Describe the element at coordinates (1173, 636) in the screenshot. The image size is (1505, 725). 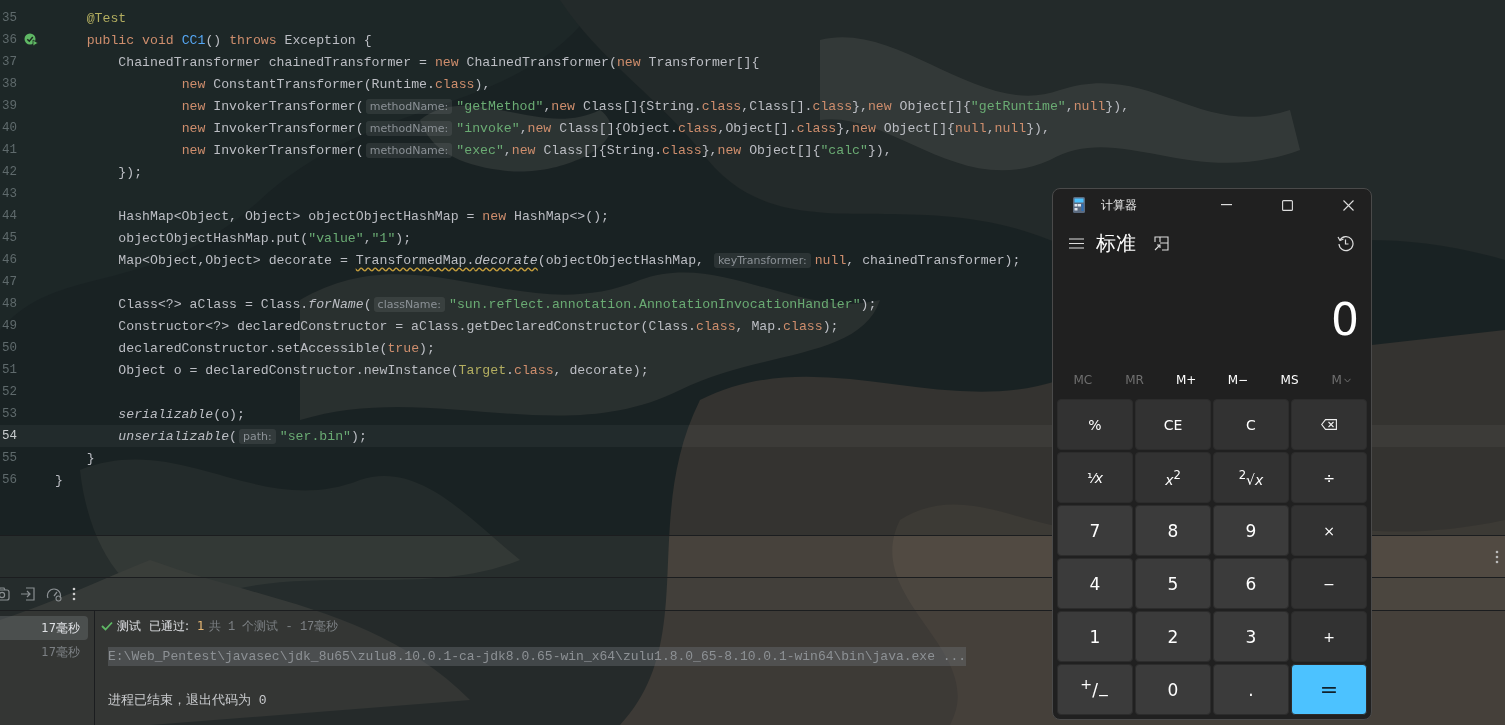
I see `calculator-key: 2` at that location.